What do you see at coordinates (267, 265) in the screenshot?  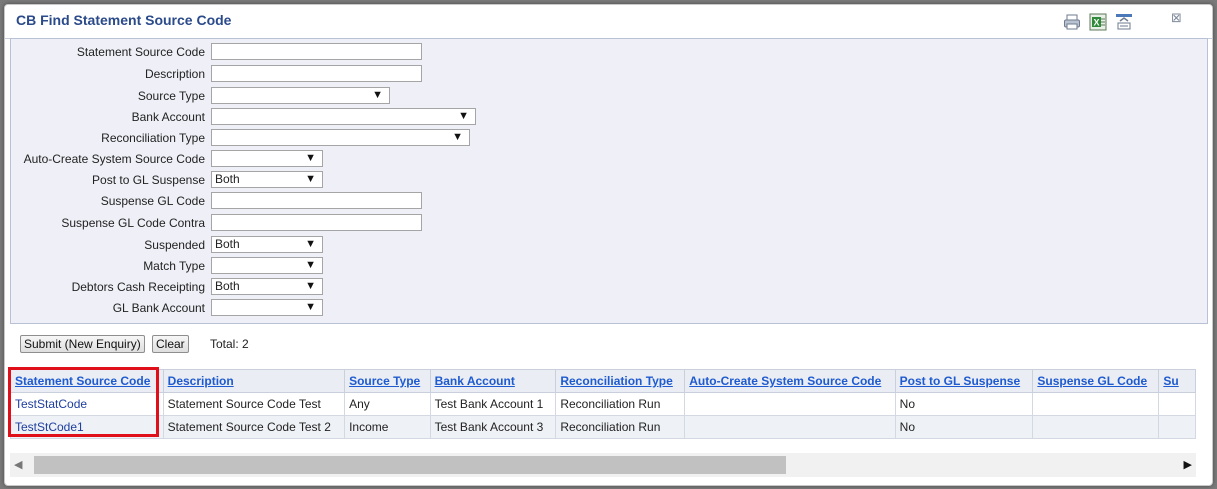 I see `match-type-select: ▼` at bounding box center [267, 265].